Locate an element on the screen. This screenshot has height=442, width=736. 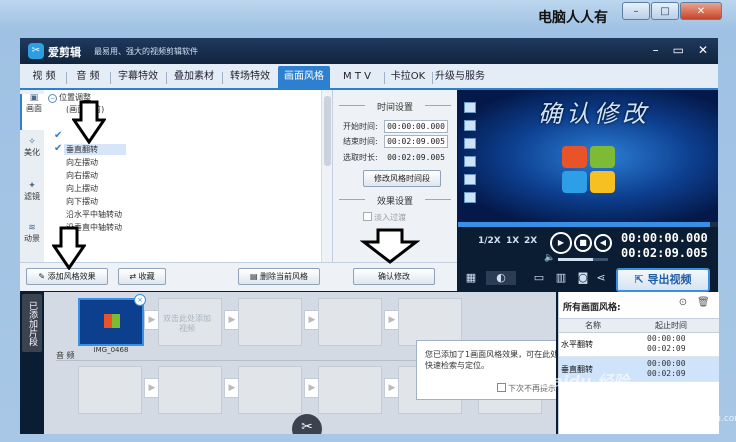
start-time-input: 00:00:00.000 is located at coordinates (416, 126).